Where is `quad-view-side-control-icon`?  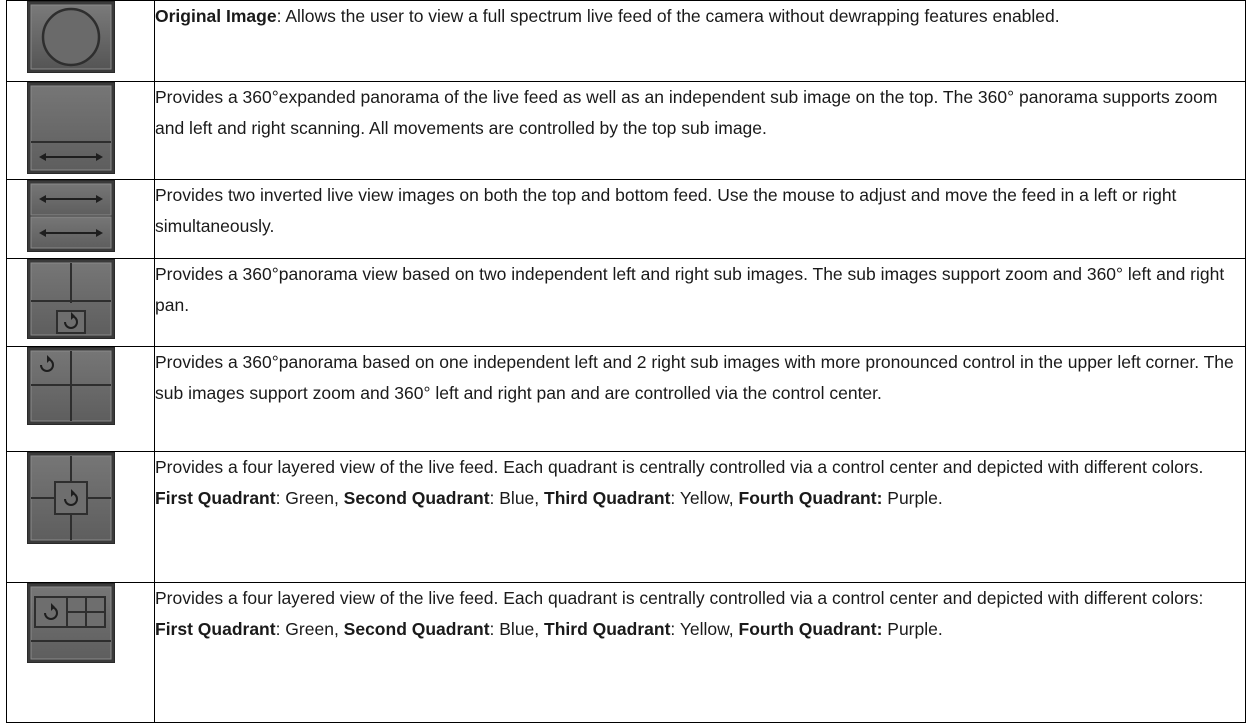 quad-view-side-control-icon is located at coordinates (71, 623).